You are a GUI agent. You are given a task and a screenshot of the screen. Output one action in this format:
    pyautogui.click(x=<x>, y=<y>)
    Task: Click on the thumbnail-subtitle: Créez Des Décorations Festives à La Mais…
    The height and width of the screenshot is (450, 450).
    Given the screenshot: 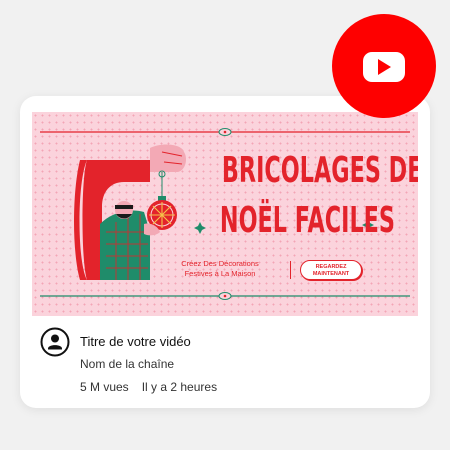 What is the action you would take?
    pyautogui.click(x=220, y=269)
    